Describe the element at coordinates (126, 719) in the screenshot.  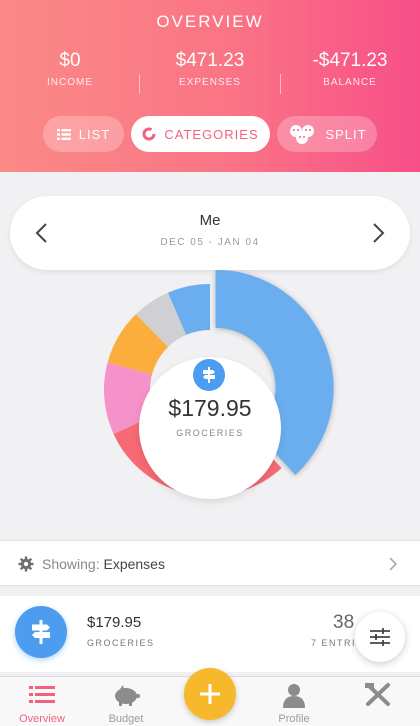
I see `tab-budget-label: Budget` at that location.